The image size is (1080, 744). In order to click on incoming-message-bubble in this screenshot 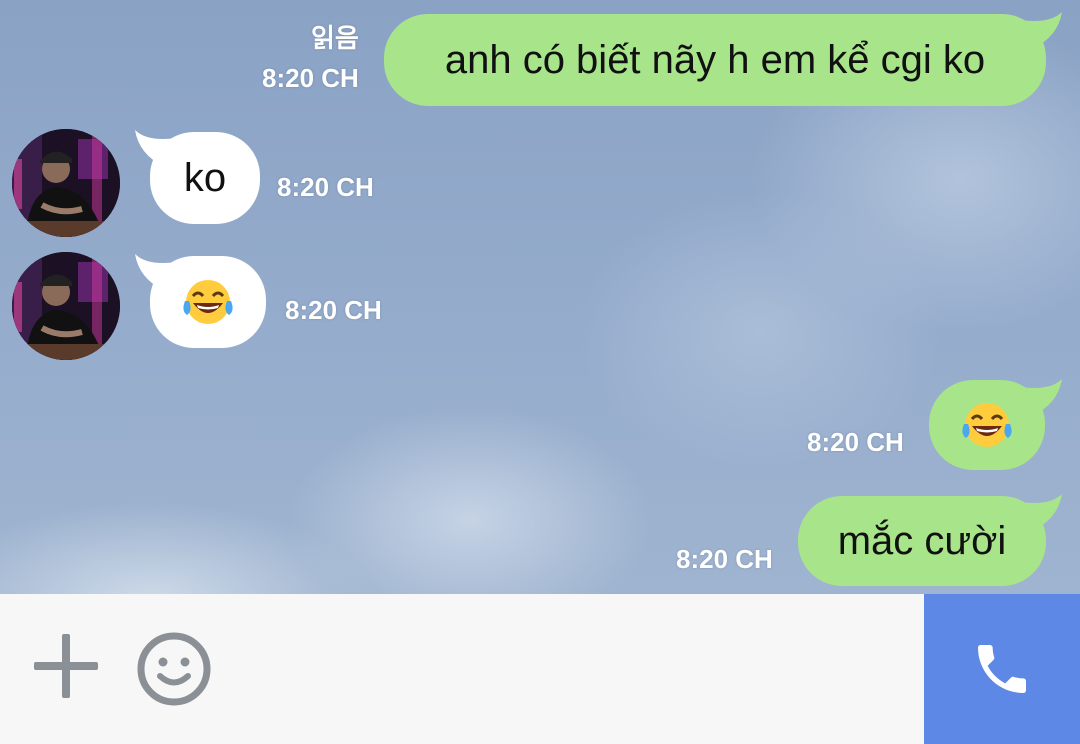, I will do `click(208, 302)`.